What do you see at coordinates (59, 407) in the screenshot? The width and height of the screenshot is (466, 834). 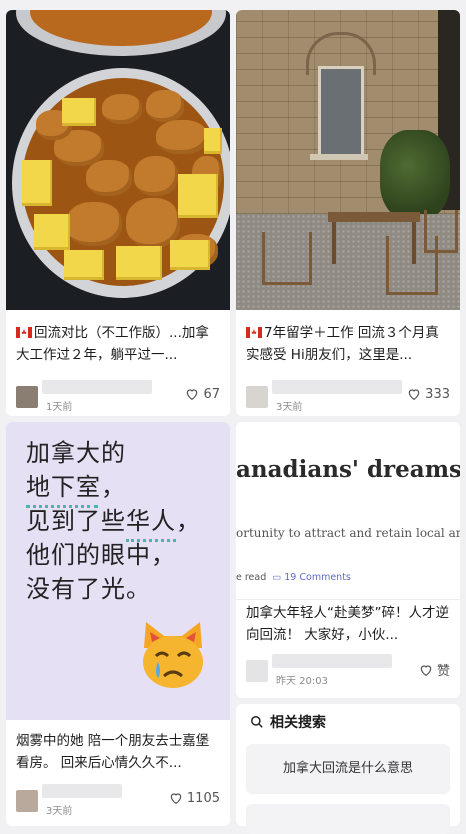 I see `post-time: 1天前` at bounding box center [59, 407].